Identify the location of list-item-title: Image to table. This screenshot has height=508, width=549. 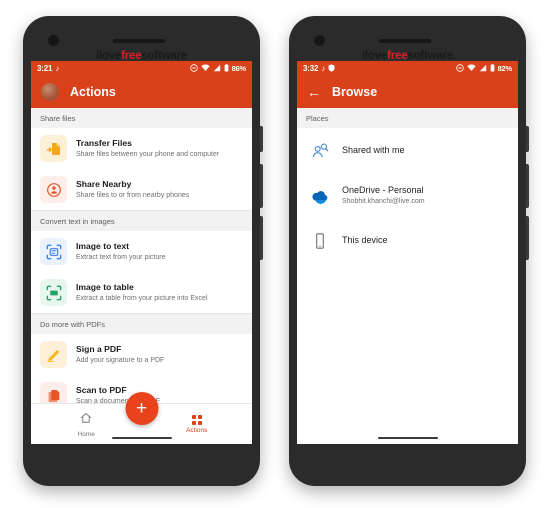
(105, 287).